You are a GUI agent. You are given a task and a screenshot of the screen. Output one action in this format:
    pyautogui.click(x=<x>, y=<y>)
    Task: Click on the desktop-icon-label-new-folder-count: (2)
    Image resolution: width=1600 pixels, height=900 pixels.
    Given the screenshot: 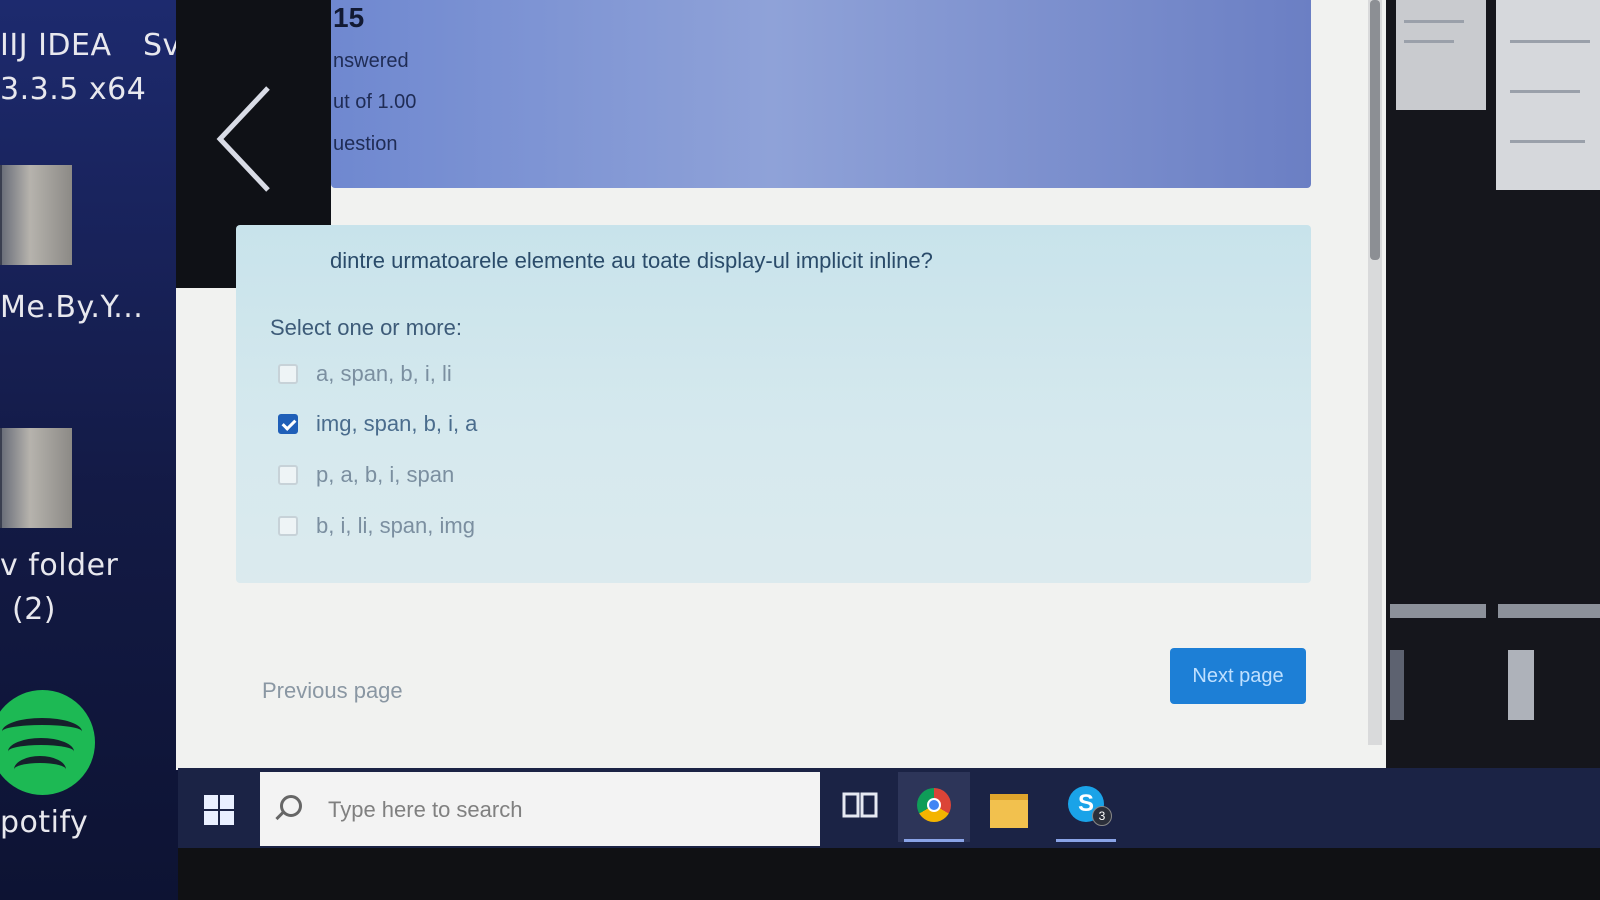 What is the action you would take?
    pyautogui.click(x=34, y=609)
    